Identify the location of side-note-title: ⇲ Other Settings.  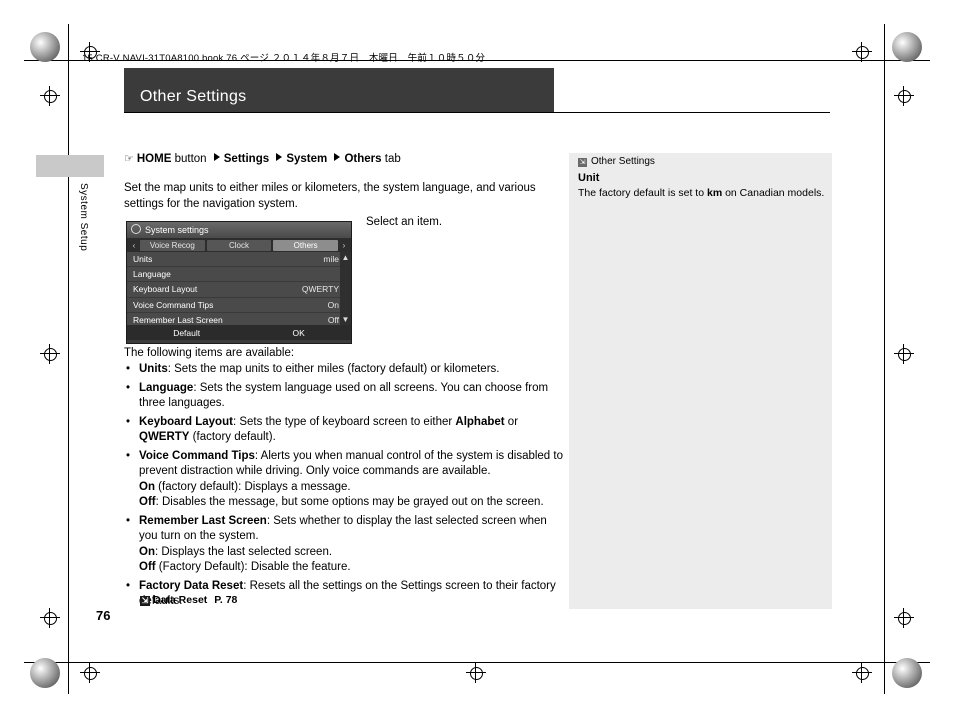
(616, 161).